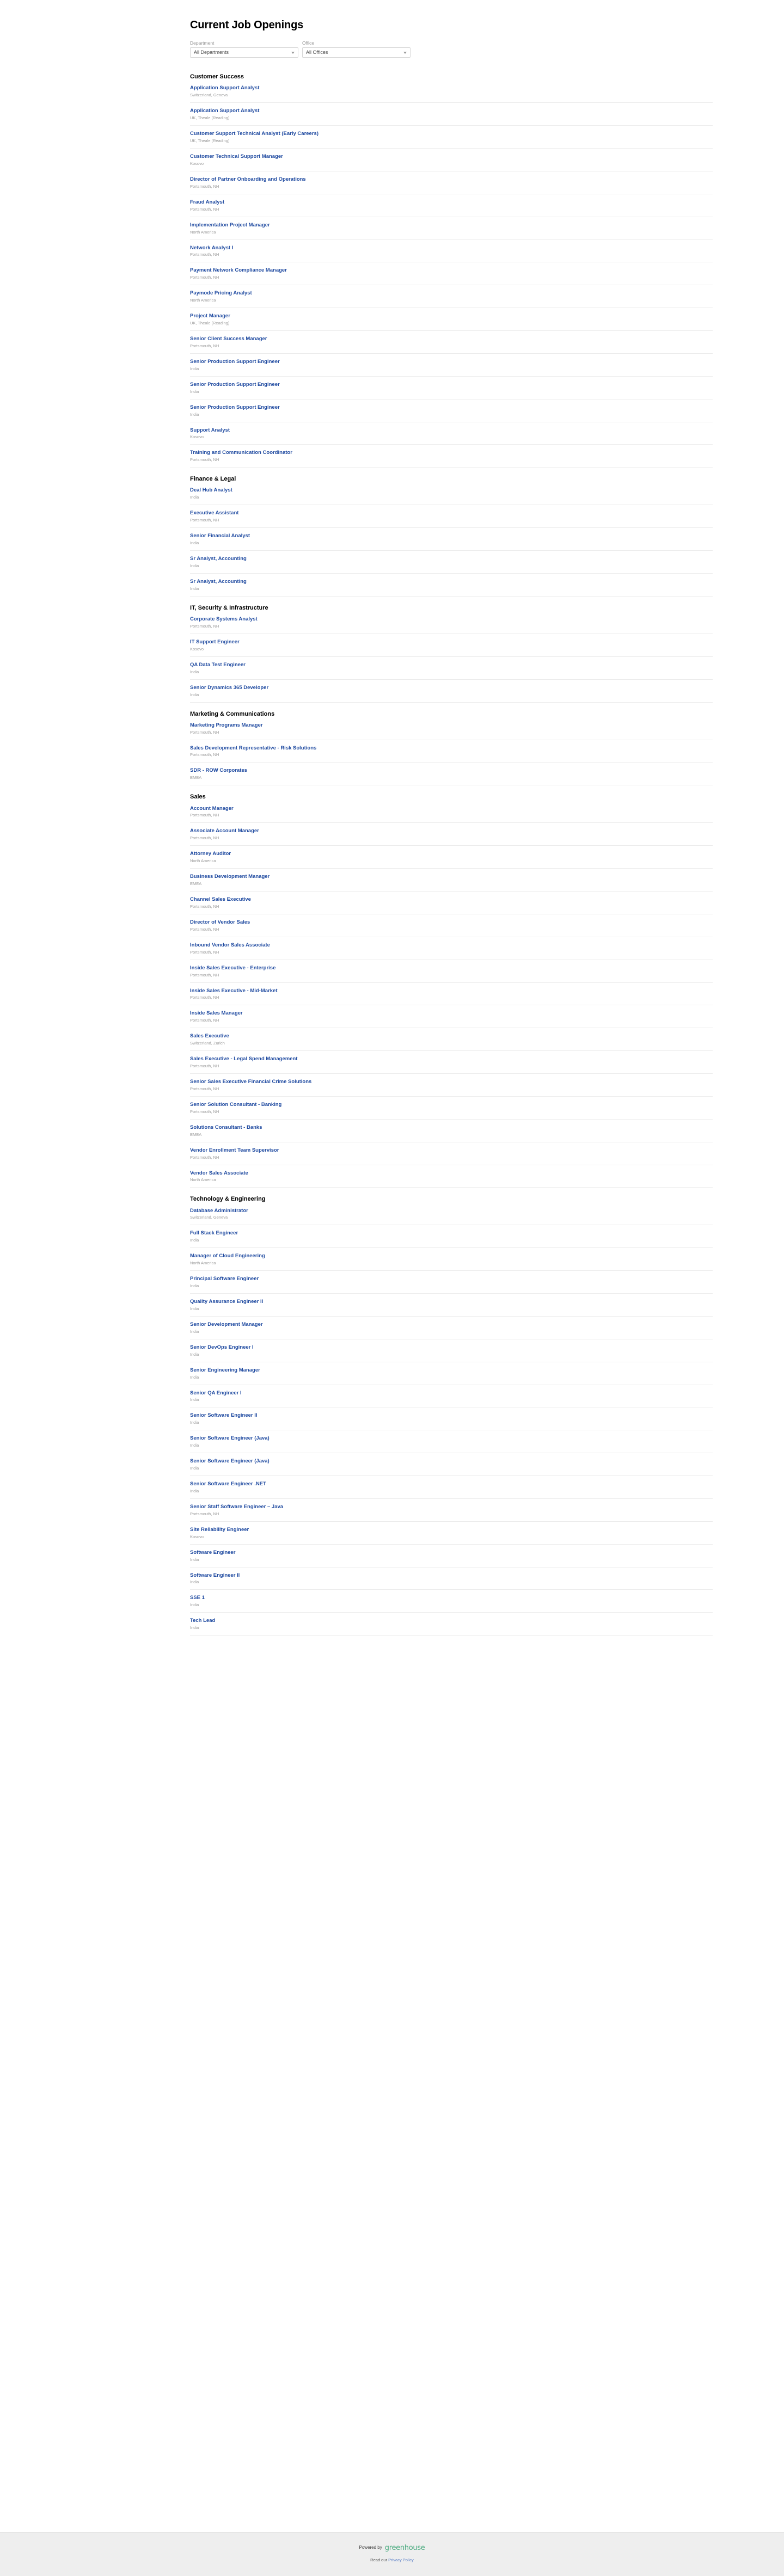  What do you see at coordinates (451, 831) in the screenshot?
I see `job-title-link: Associate Account Manager` at bounding box center [451, 831].